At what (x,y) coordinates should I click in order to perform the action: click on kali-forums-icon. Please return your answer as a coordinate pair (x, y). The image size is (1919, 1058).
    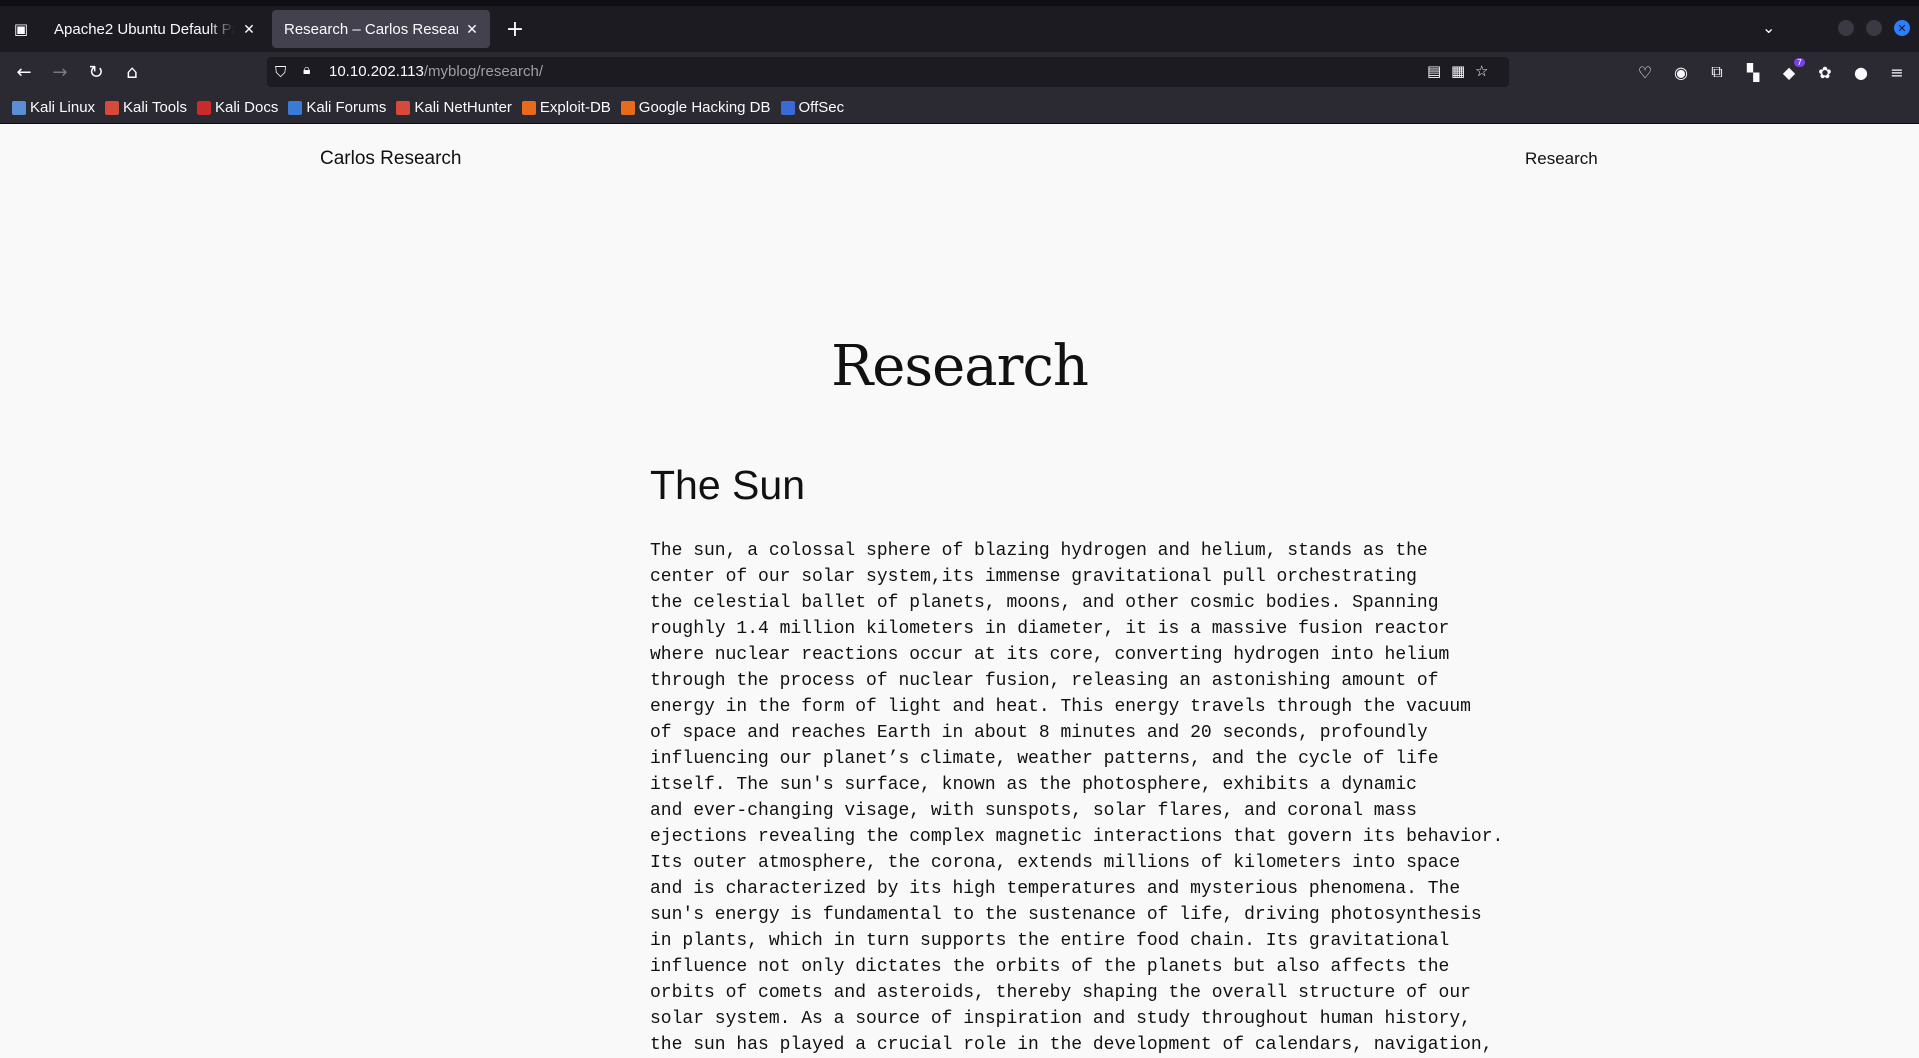
    Looking at the image, I should click on (295, 107).